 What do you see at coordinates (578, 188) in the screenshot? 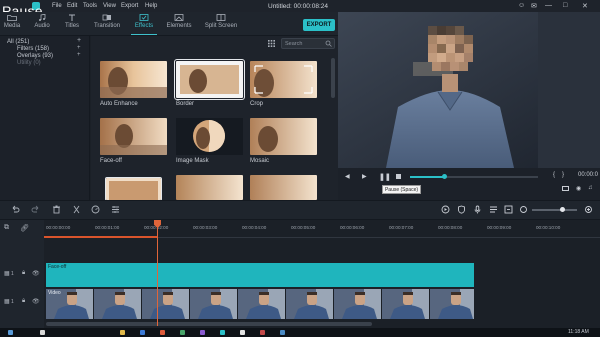
I see `camera-icon: ◉` at bounding box center [578, 188].